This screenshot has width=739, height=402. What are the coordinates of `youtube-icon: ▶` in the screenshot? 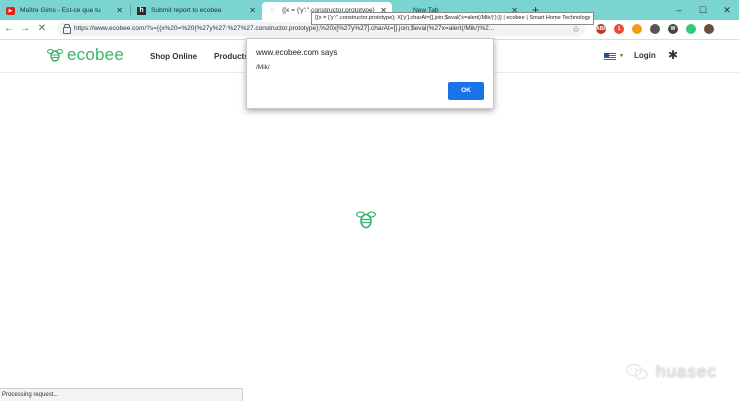 It's located at (10, 11).